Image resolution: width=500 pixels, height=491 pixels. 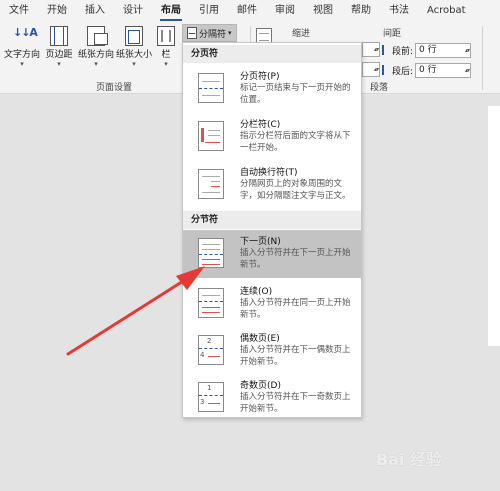 I want to click on tab-acrobat: Acrobat, so click(x=446, y=11).